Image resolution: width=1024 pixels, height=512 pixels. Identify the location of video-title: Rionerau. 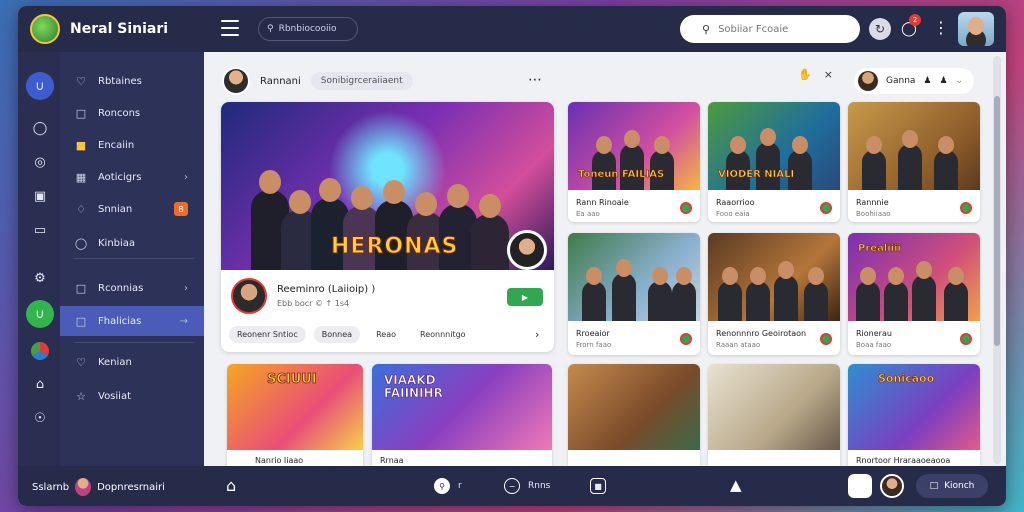
(874, 333).